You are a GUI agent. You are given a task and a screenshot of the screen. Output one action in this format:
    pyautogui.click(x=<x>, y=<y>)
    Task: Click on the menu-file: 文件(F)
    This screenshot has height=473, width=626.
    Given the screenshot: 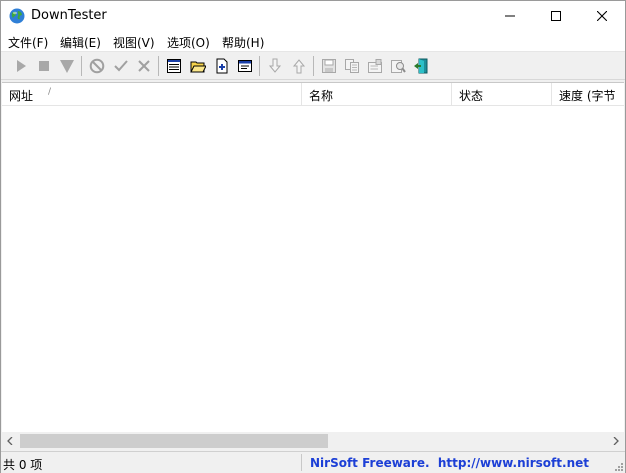 What is the action you would take?
    pyautogui.click(x=28, y=42)
    